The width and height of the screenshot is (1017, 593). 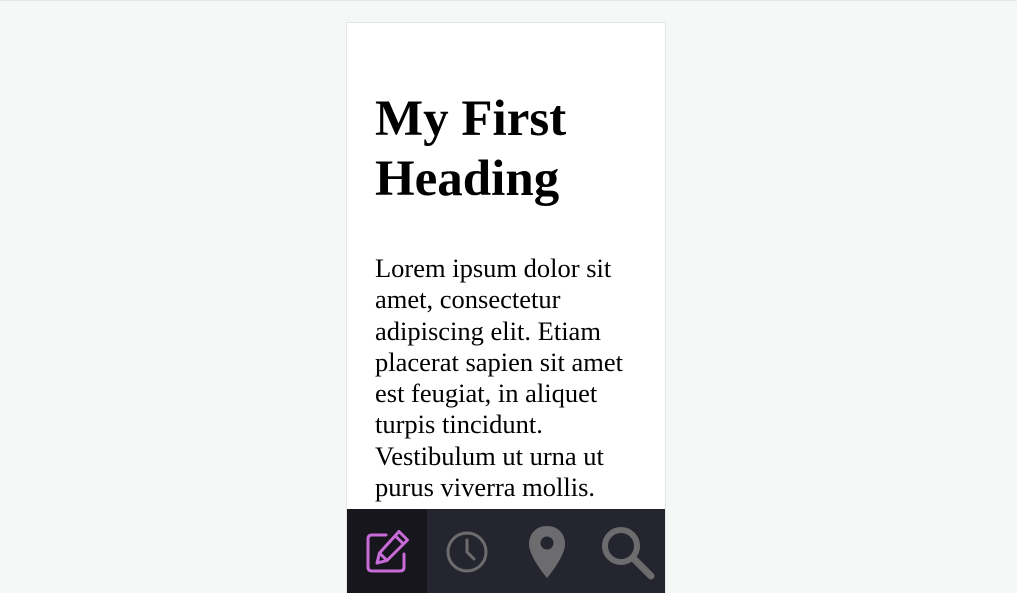 What do you see at coordinates (508, 0) in the screenshot?
I see `window-top-border` at bounding box center [508, 0].